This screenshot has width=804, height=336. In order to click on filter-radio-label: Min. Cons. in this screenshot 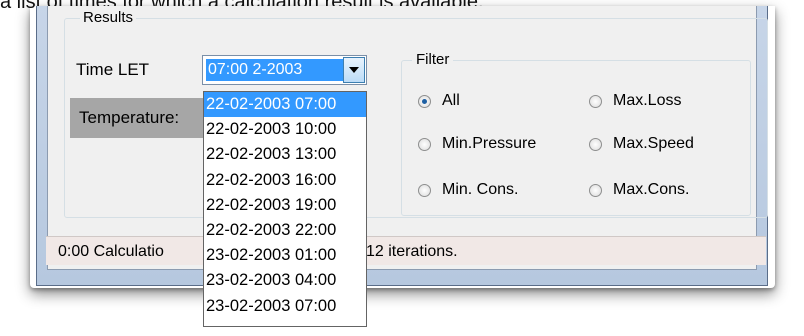, I will do `click(480, 189)`.